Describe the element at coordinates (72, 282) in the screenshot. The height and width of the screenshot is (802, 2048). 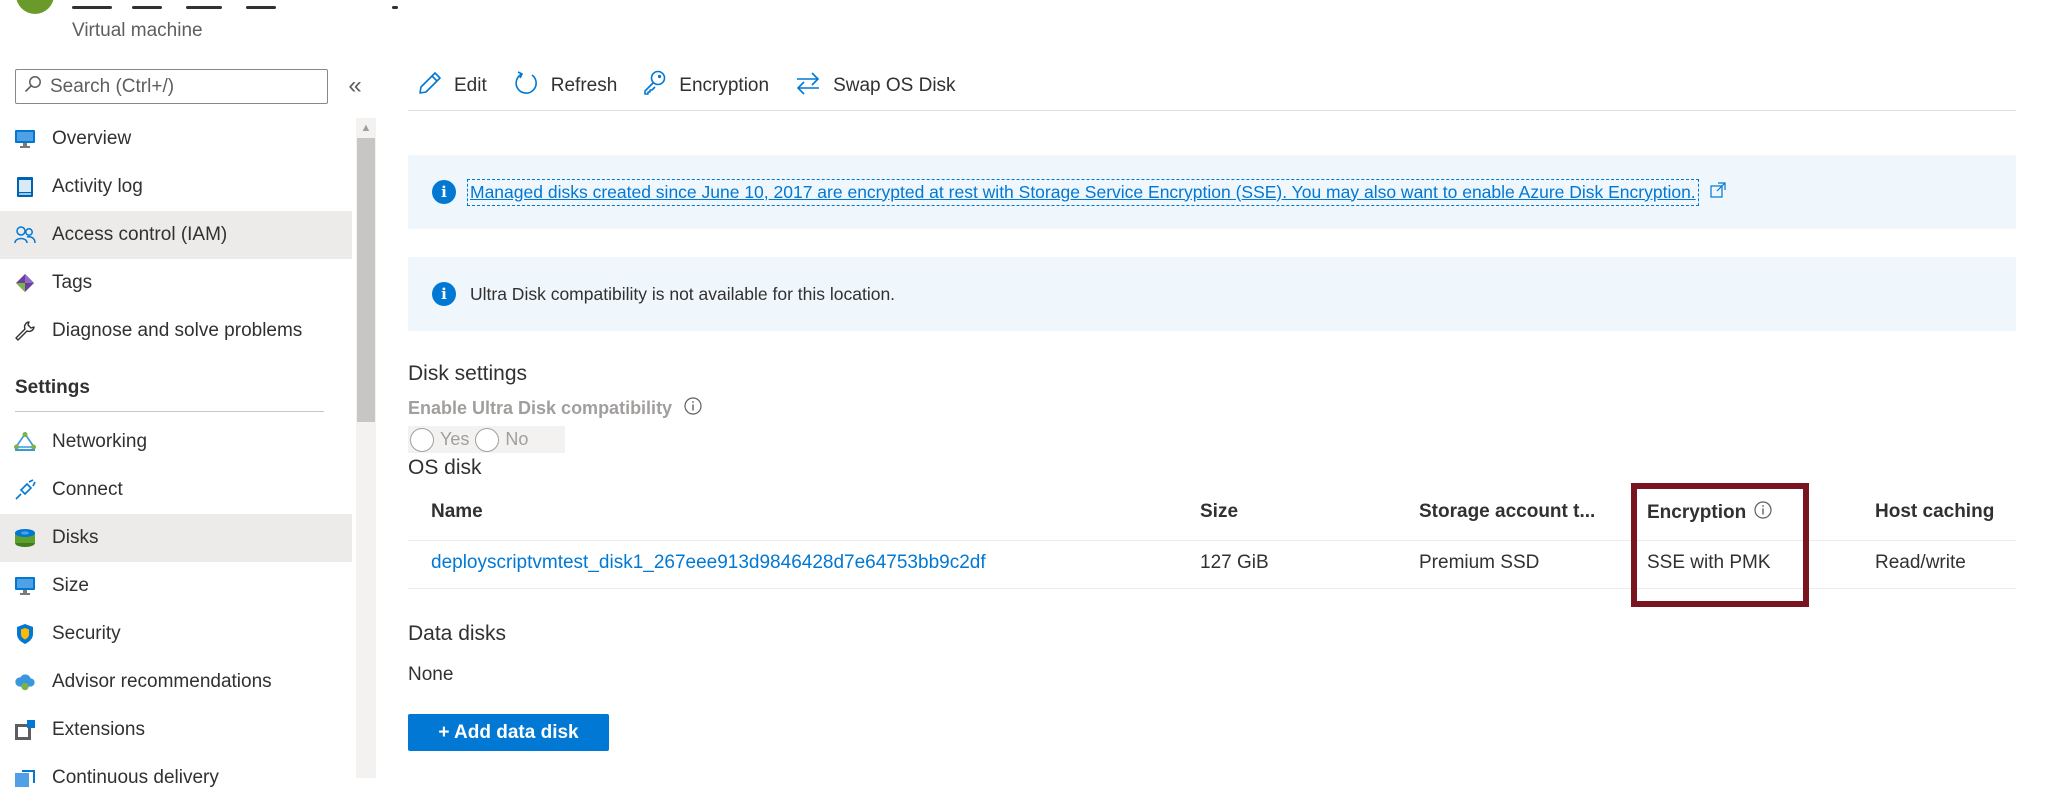
I see `sidebar-item-label: Tags` at that location.